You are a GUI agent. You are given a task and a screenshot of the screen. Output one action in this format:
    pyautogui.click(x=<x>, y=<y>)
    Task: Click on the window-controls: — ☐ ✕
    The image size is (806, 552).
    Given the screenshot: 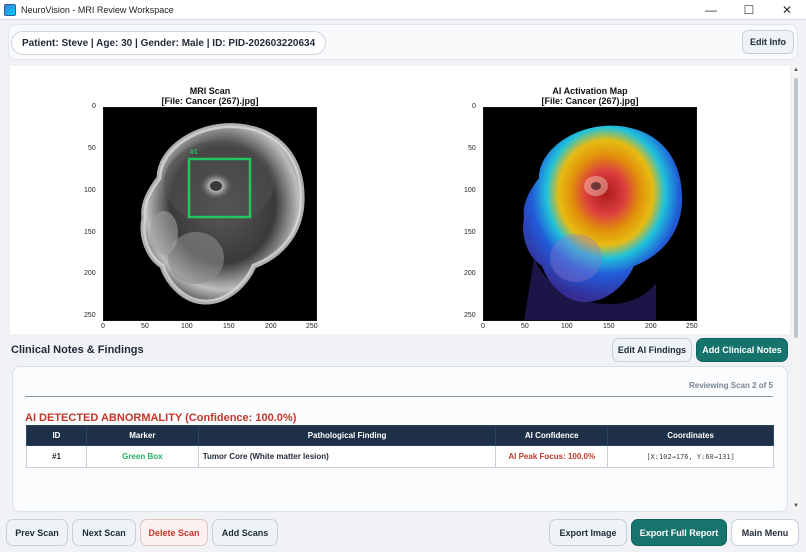 What is the action you would take?
    pyautogui.click(x=749, y=10)
    